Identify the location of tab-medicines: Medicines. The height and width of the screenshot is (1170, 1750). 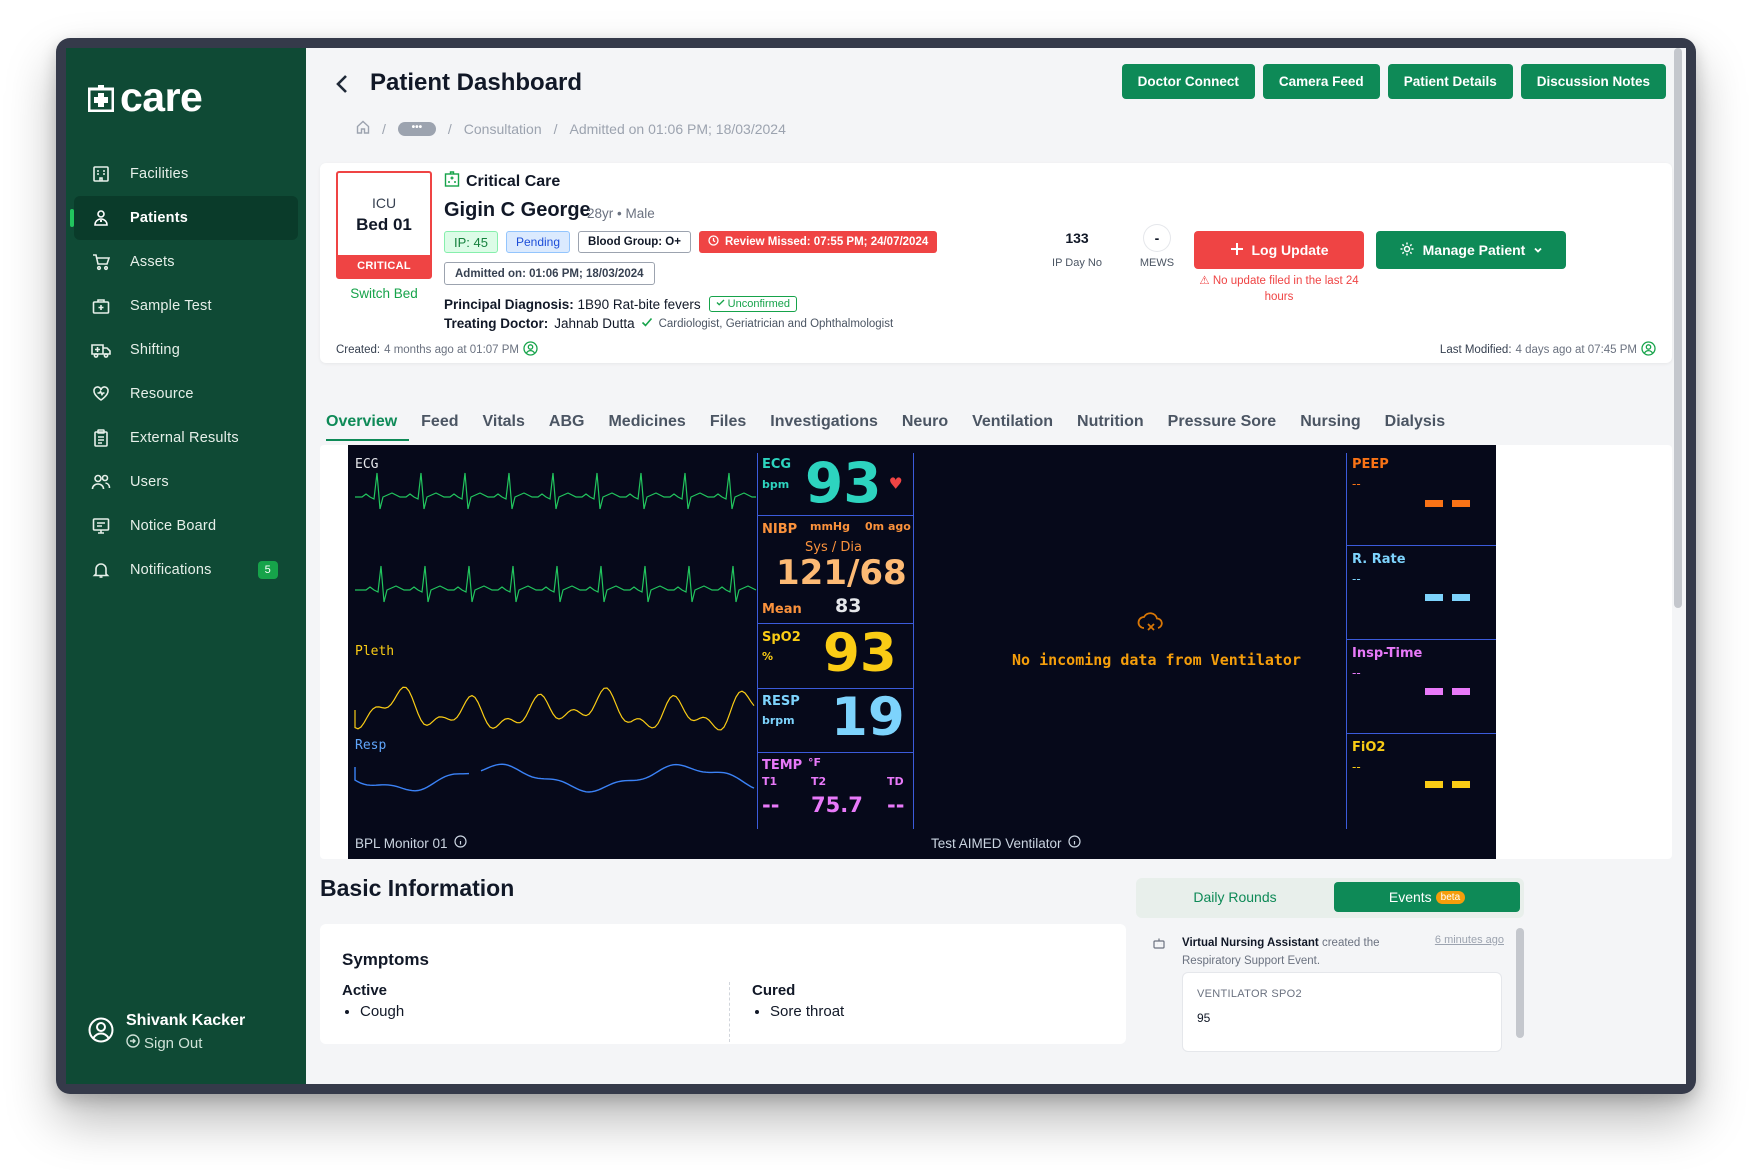
(646, 427).